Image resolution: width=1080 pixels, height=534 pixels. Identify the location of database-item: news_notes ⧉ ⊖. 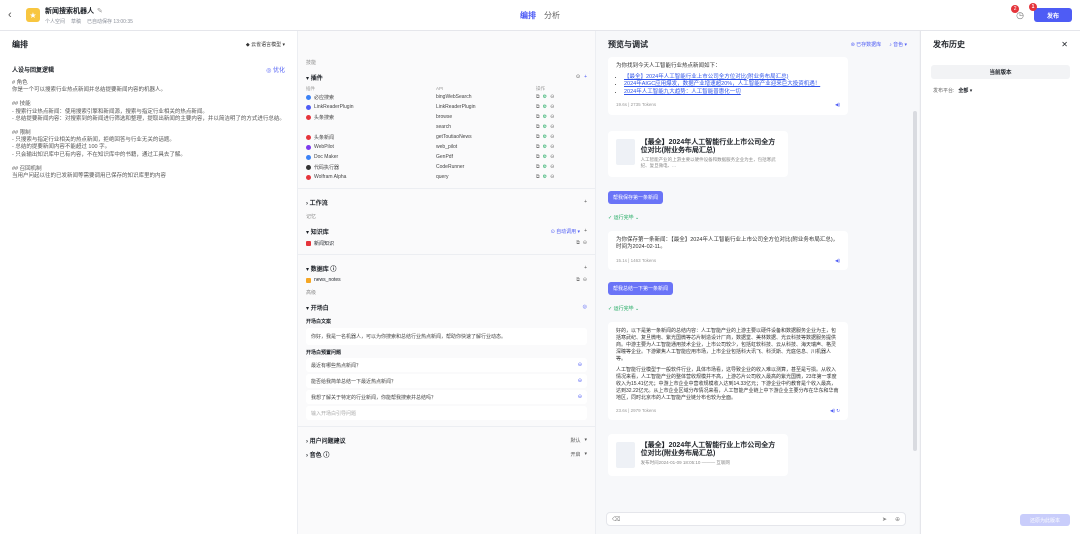
(446, 280).